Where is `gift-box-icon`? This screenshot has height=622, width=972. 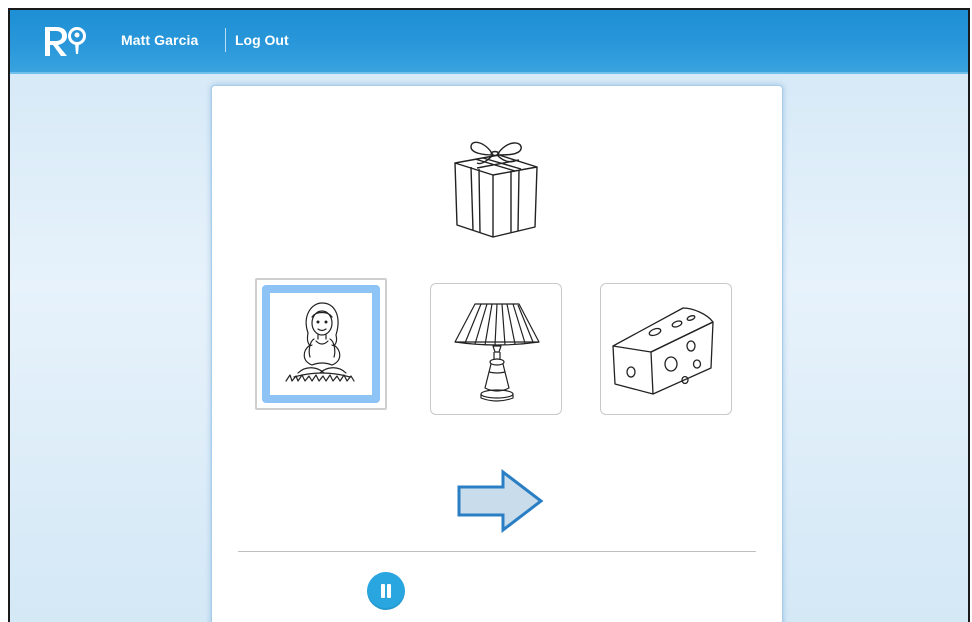
gift-box-icon is located at coordinates (496, 189).